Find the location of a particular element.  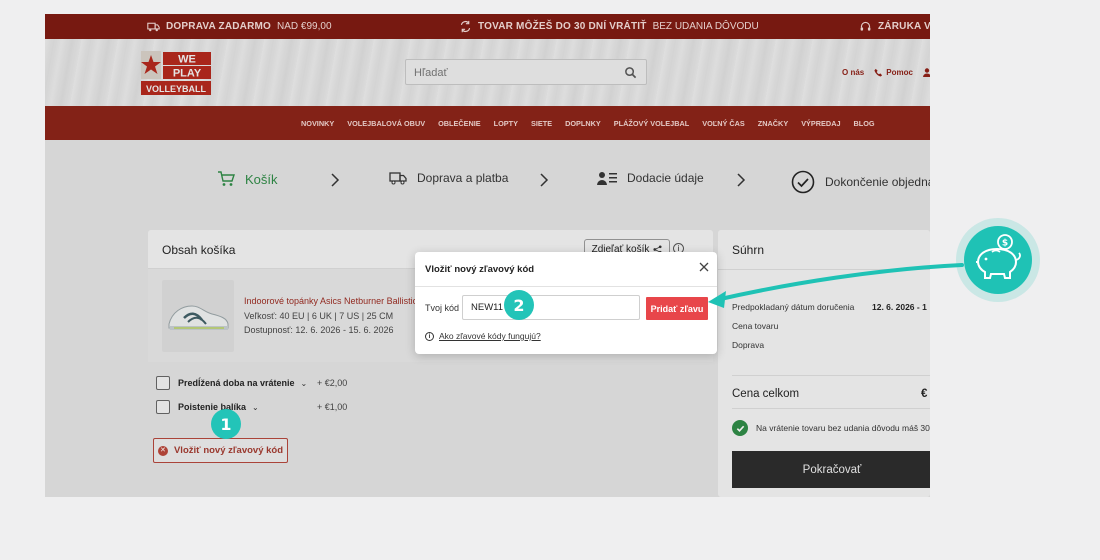

search-icon is located at coordinates (630, 72).